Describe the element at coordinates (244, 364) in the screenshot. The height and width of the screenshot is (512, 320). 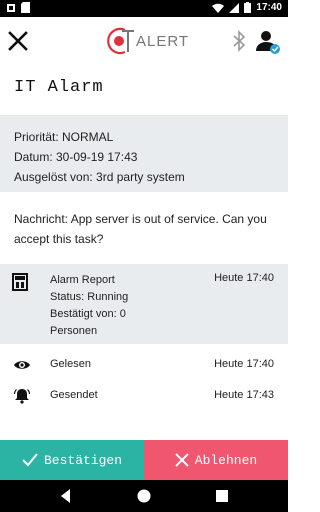
I see `event-time: Heute 17:40` at that location.